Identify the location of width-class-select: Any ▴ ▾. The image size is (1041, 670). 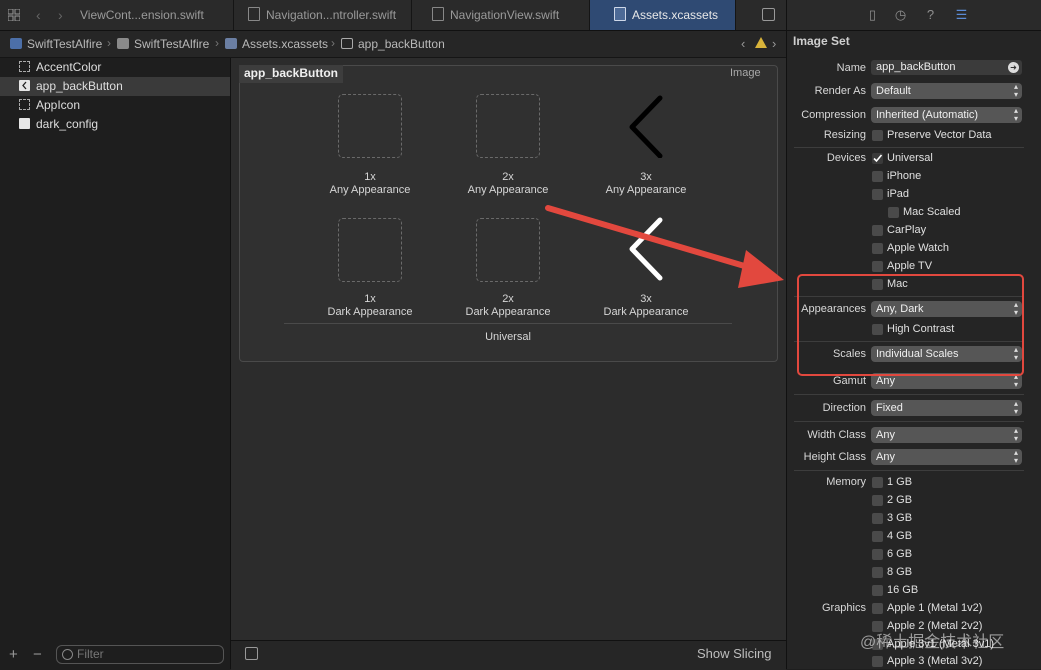
(946, 435).